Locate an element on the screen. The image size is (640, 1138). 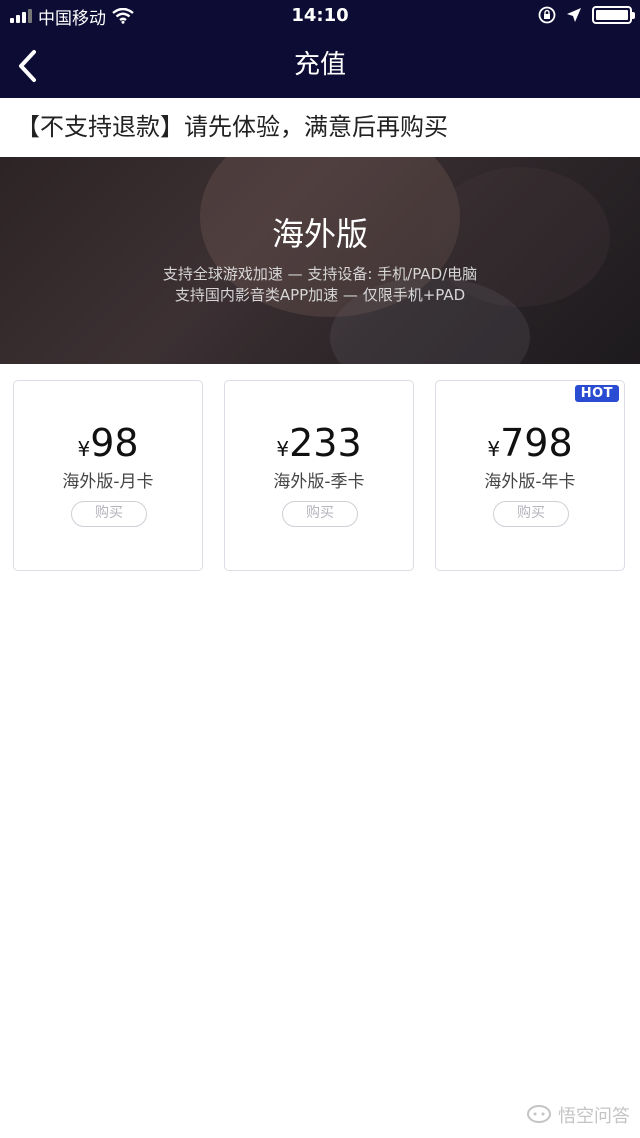
banner-line-2: 支持国内影音类APP加速 — 仅限手机+PAD is located at coordinates (320, 295).